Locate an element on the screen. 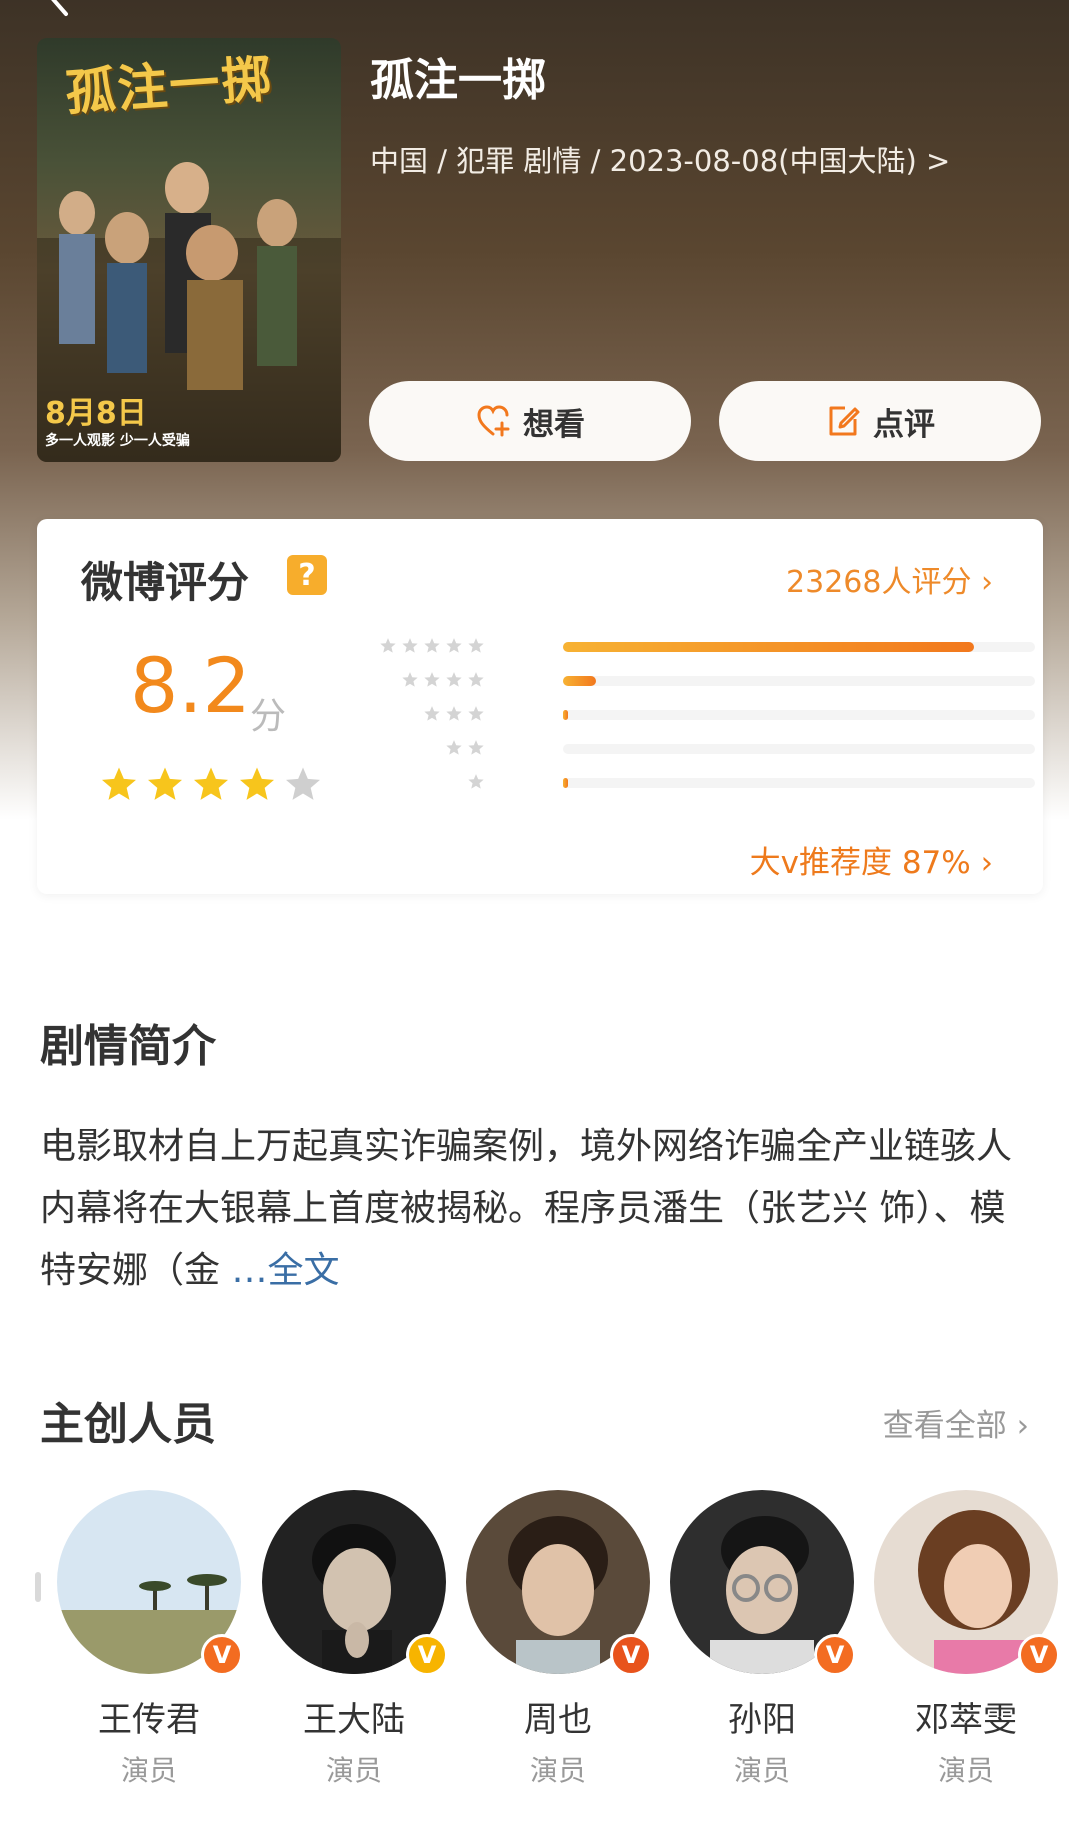 The height and width of the screenshot is (1840, 1069). full-text-link: 全文 is located at coordinates (303, 1270).